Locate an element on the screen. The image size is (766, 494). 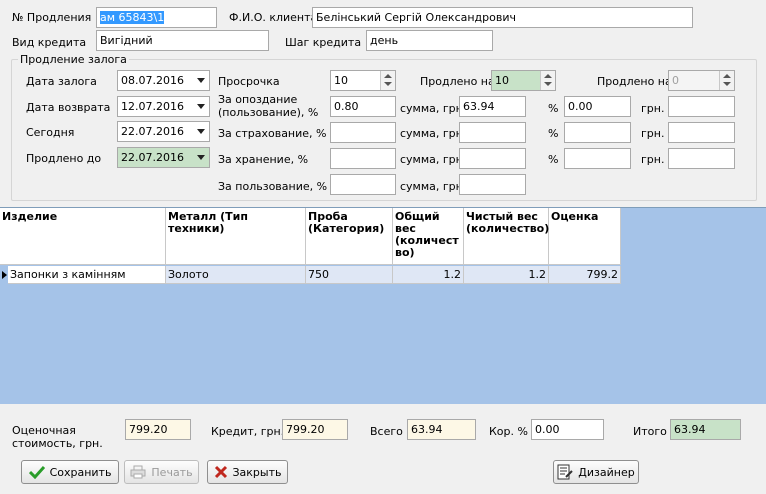
insurance-sum-field is located at coordinates (492, 132).